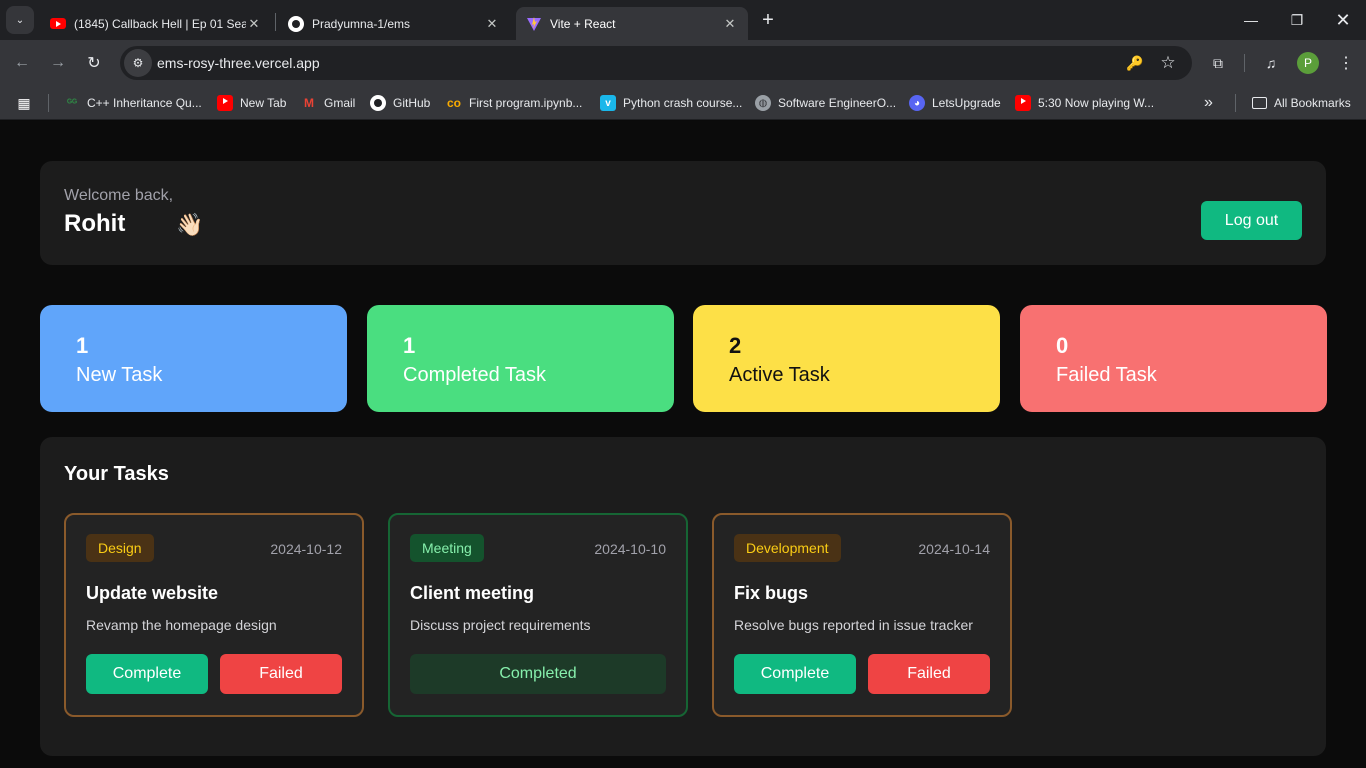 The image size is (1366, 768). I want to click on reload-icon: ↻, so click(94, 63).